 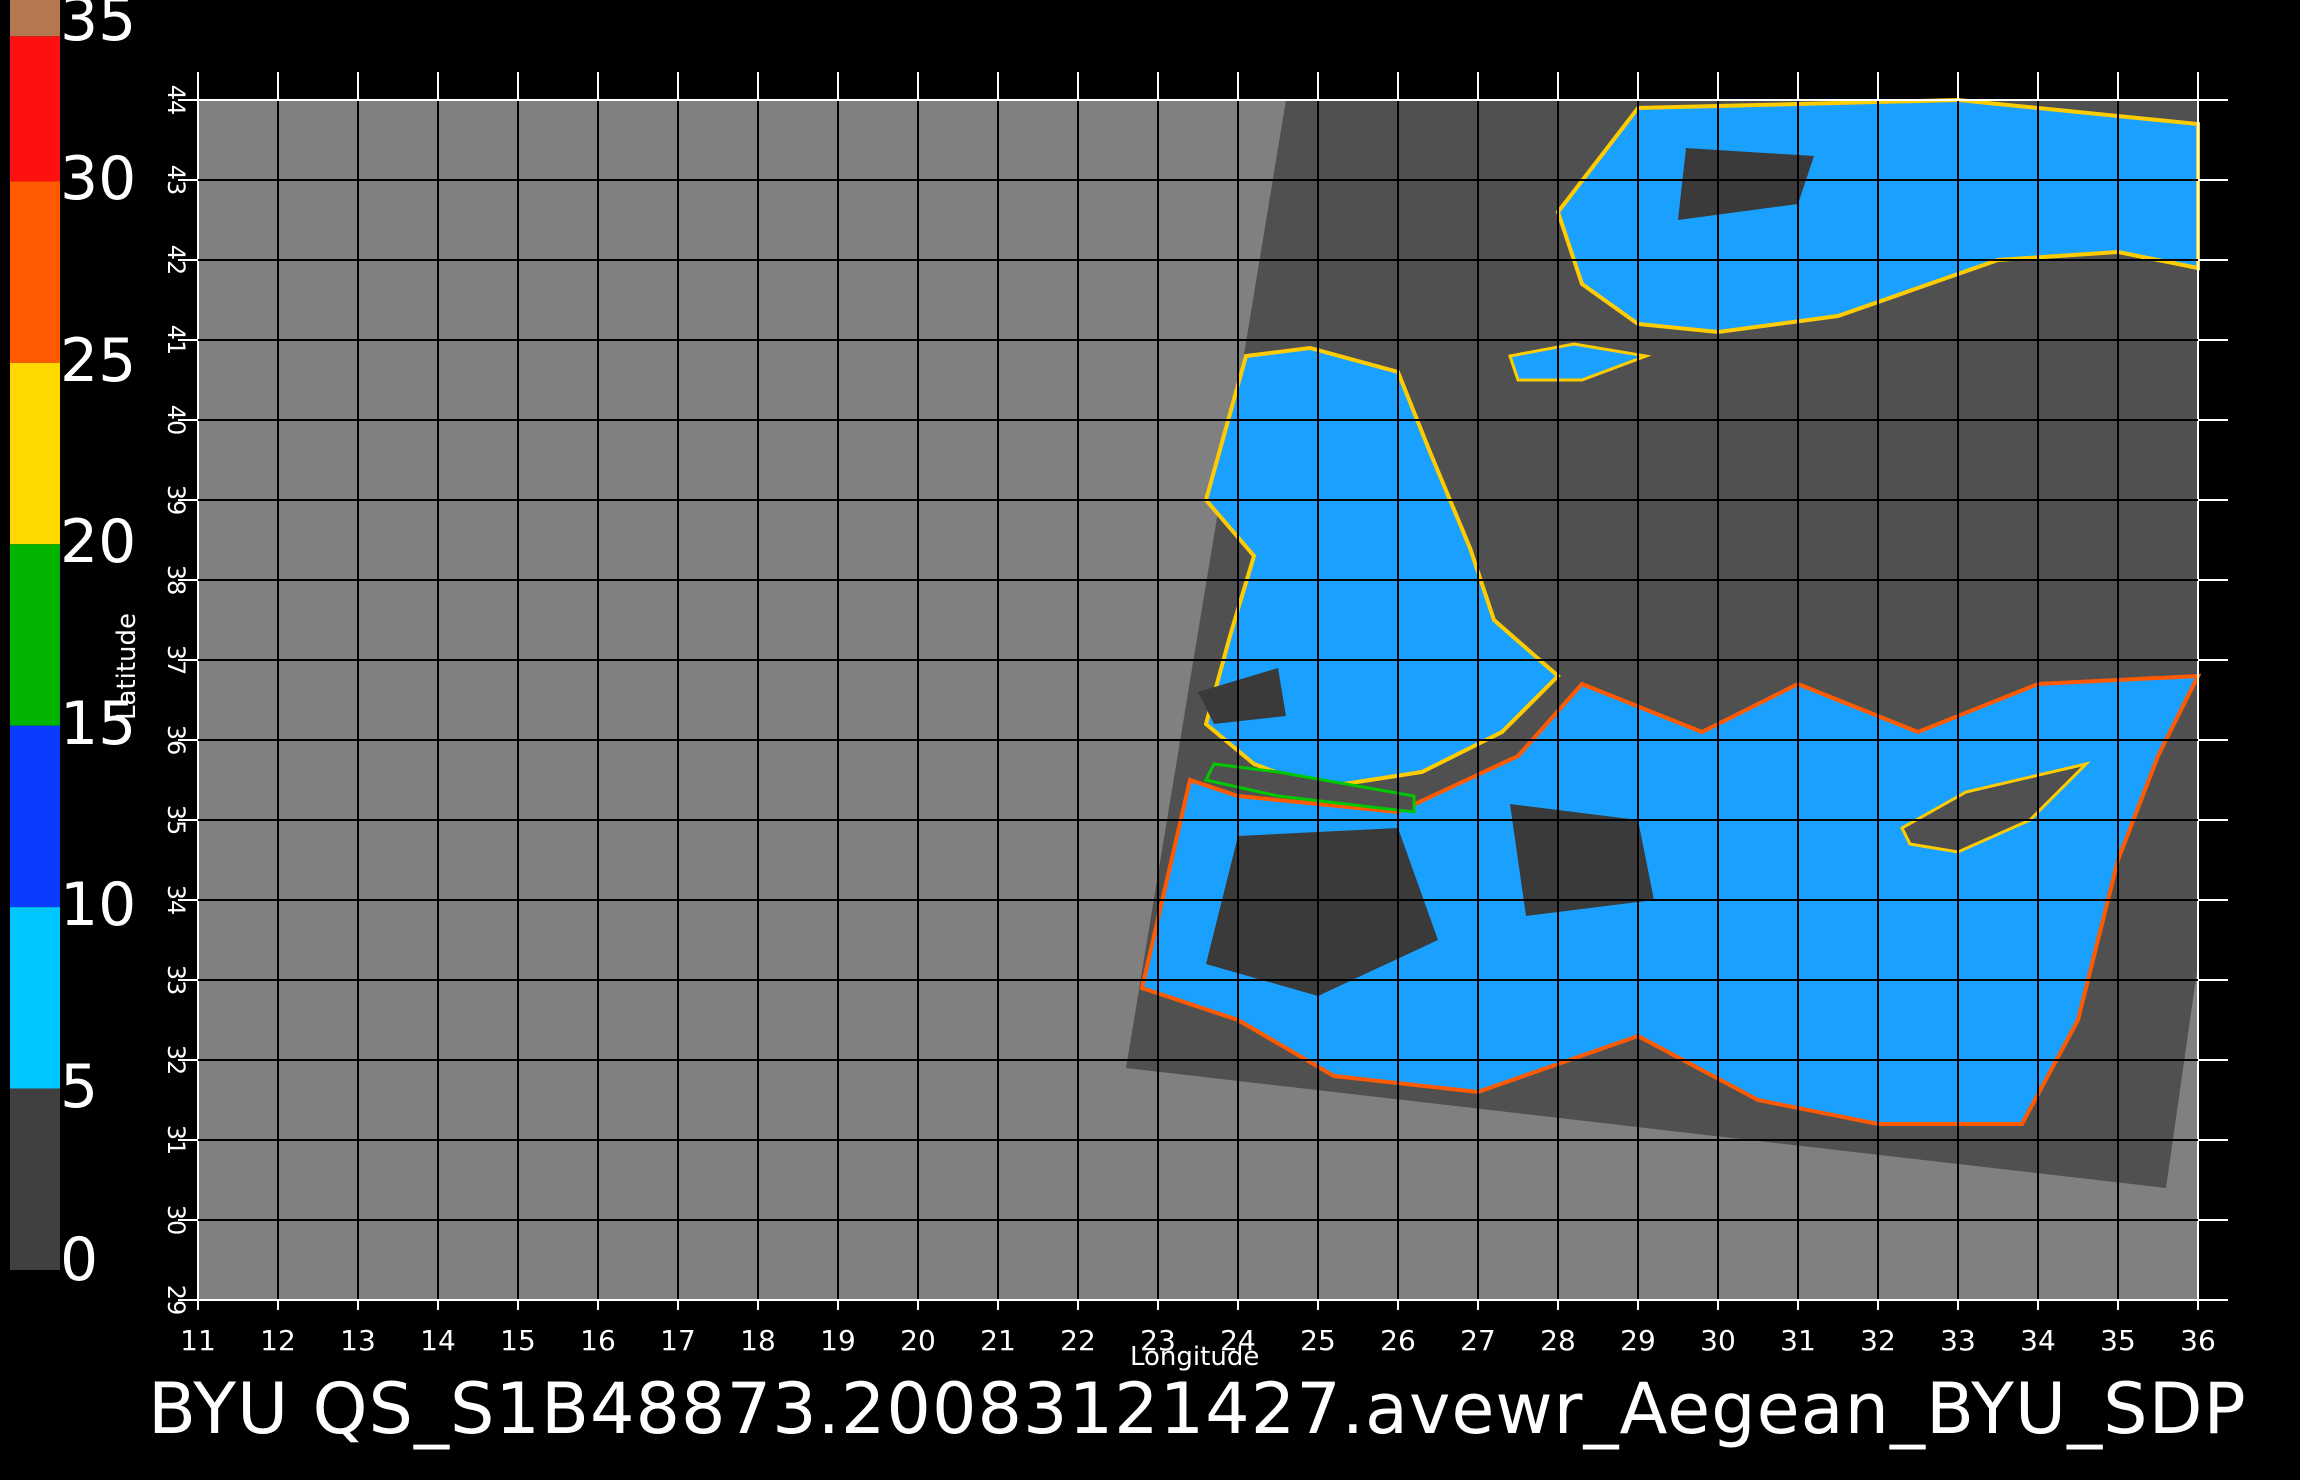 I want to click on y-tick-label: 32, so click(x=176, y=1060).